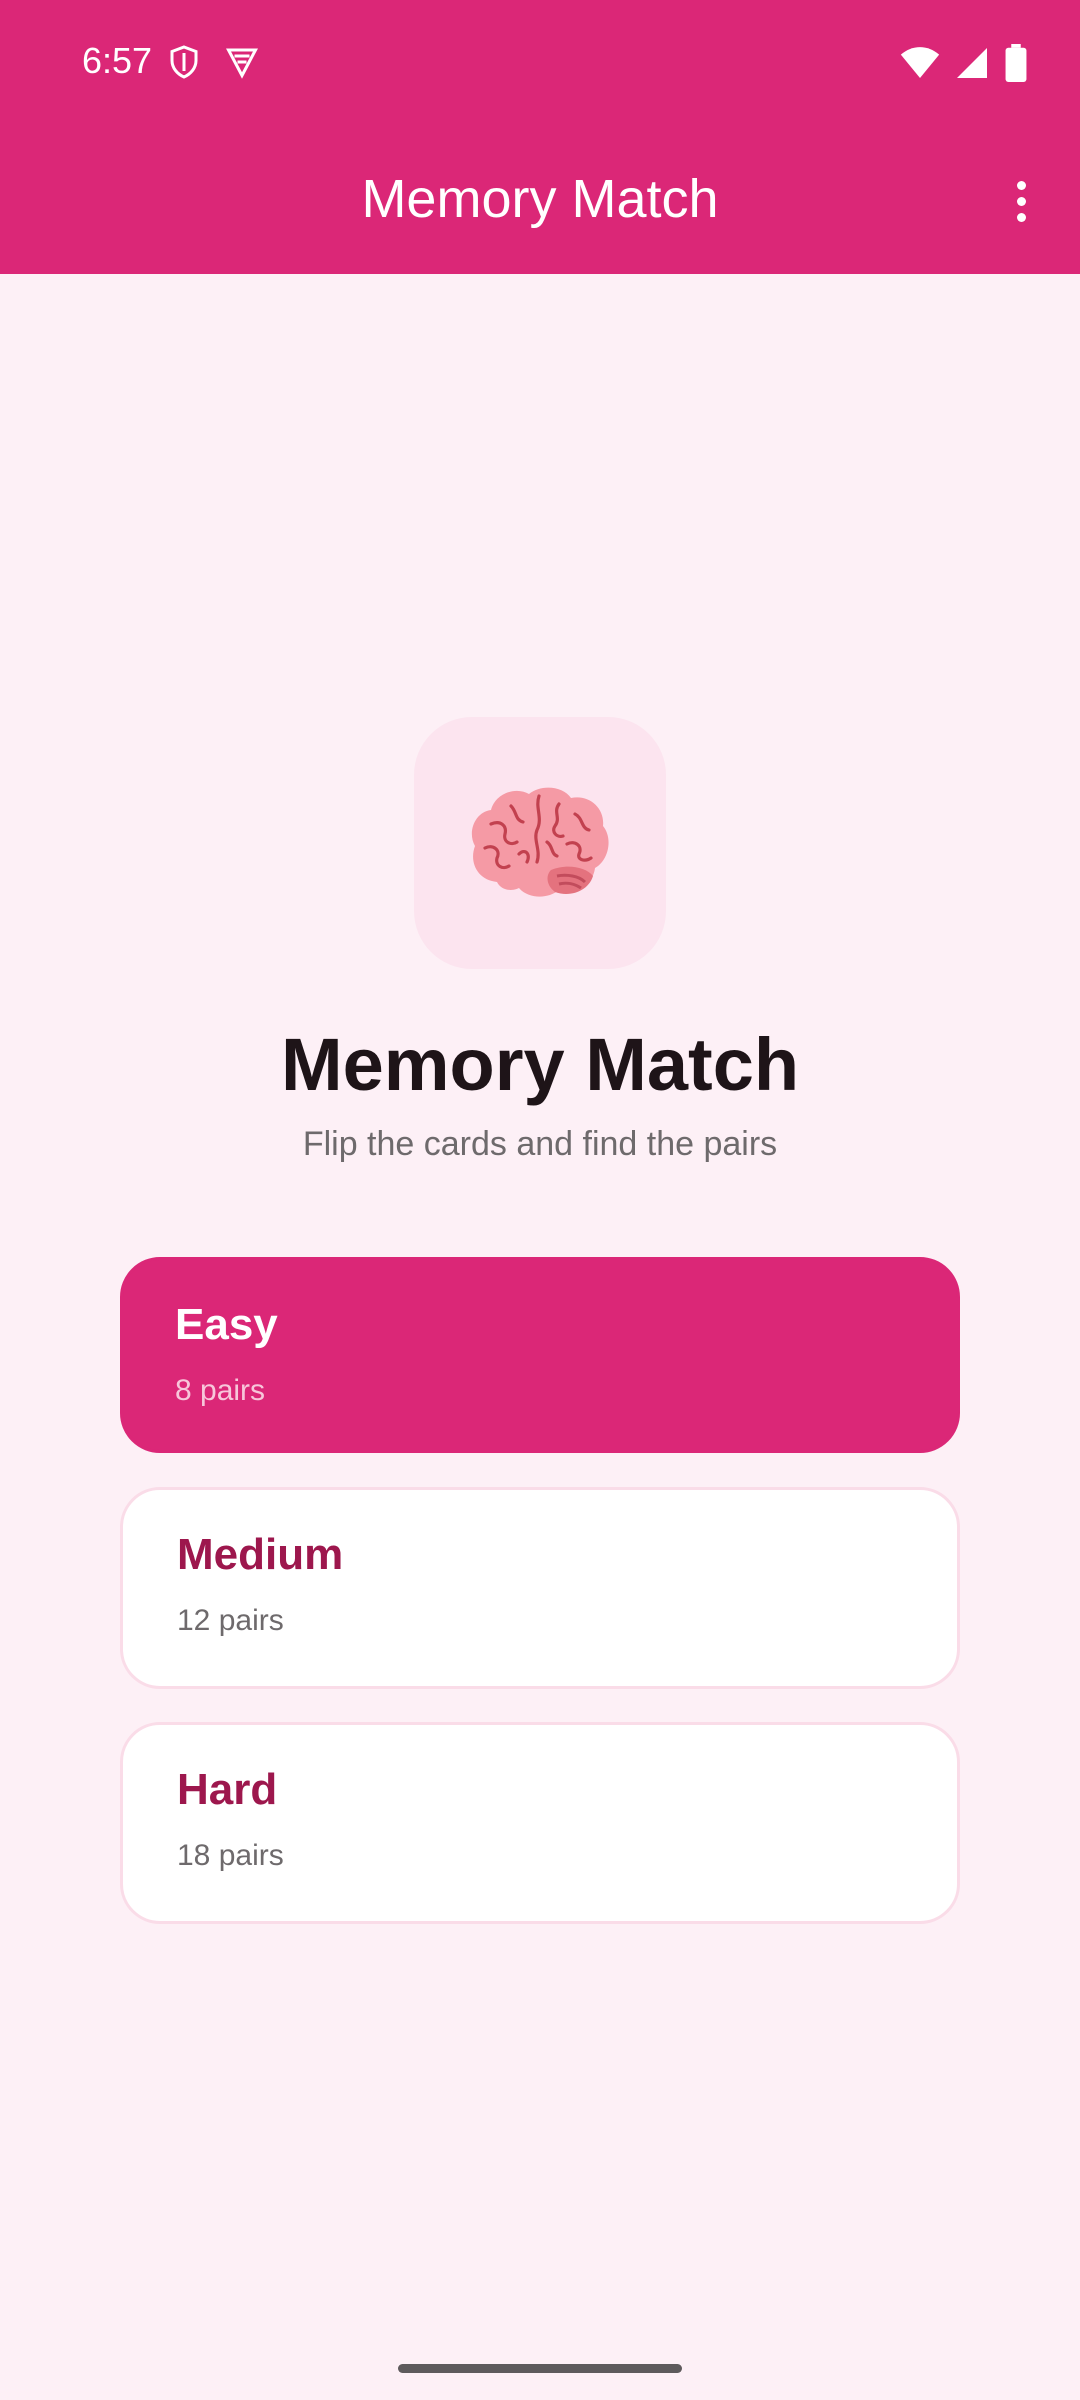 The width and height of the screenshot is (1080, 2400). What do you see at coordinates (540, 1823) in the screenshot?
I see `difficulty-hard-button: Hard 18 pairs` at bounding box center [540, 1823].